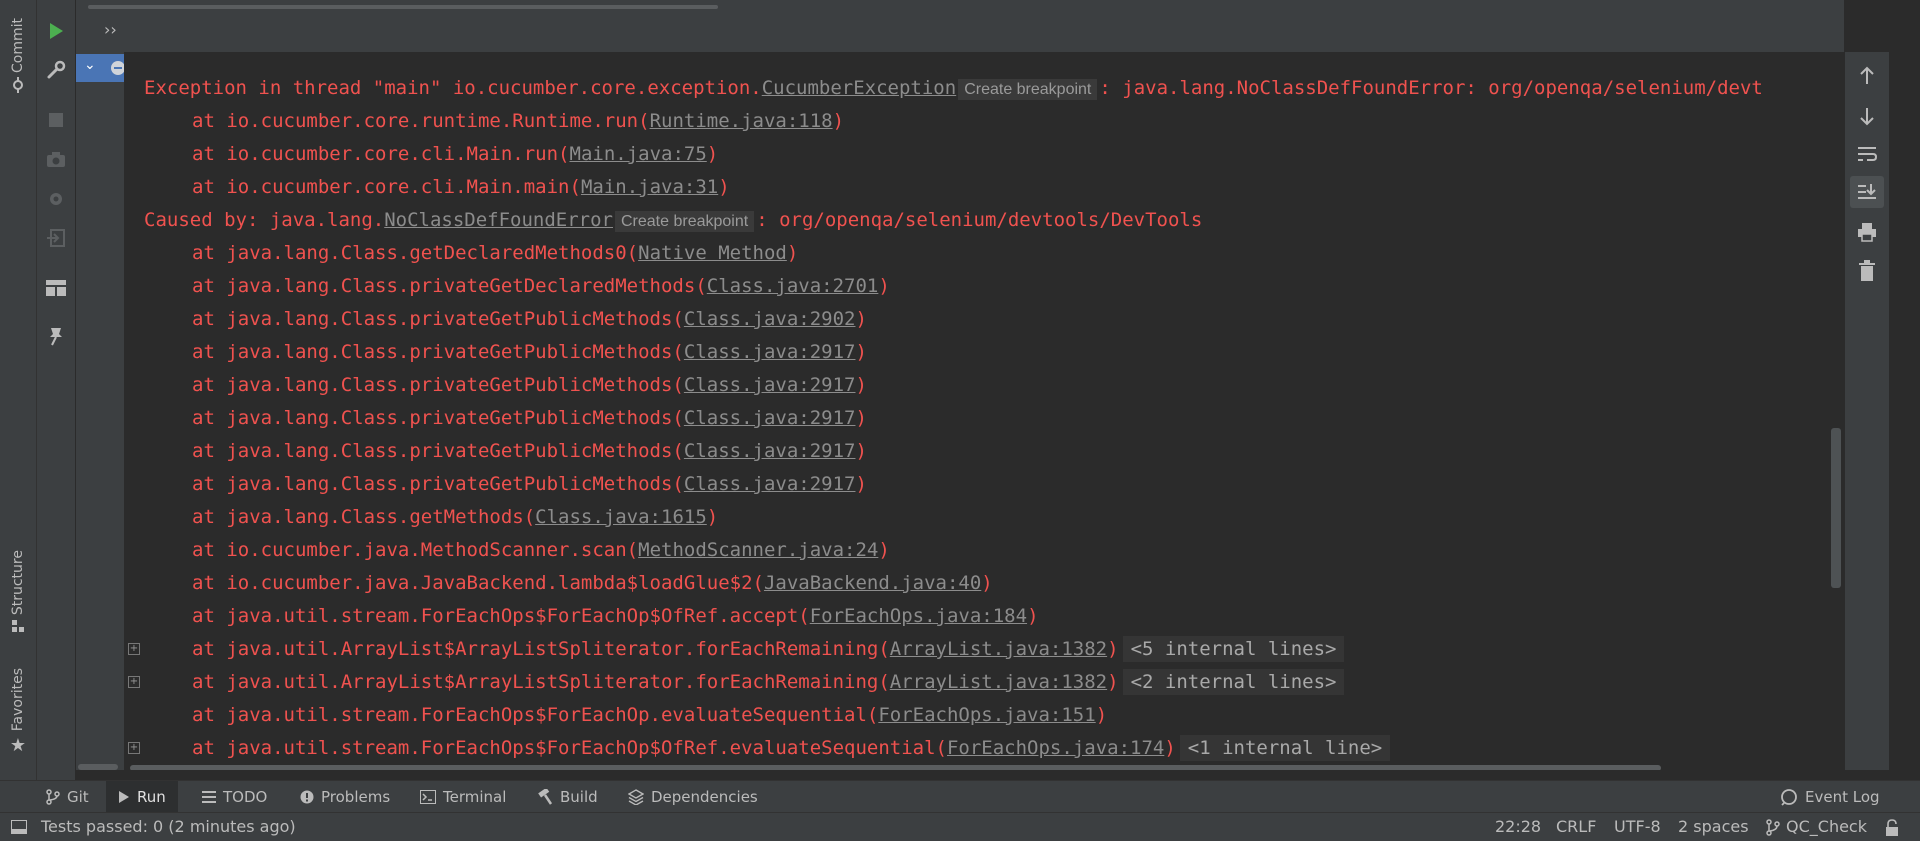  Describe the element at coordinates (18, 746) in the screenshot. I see `star-icon: ★` at that location.